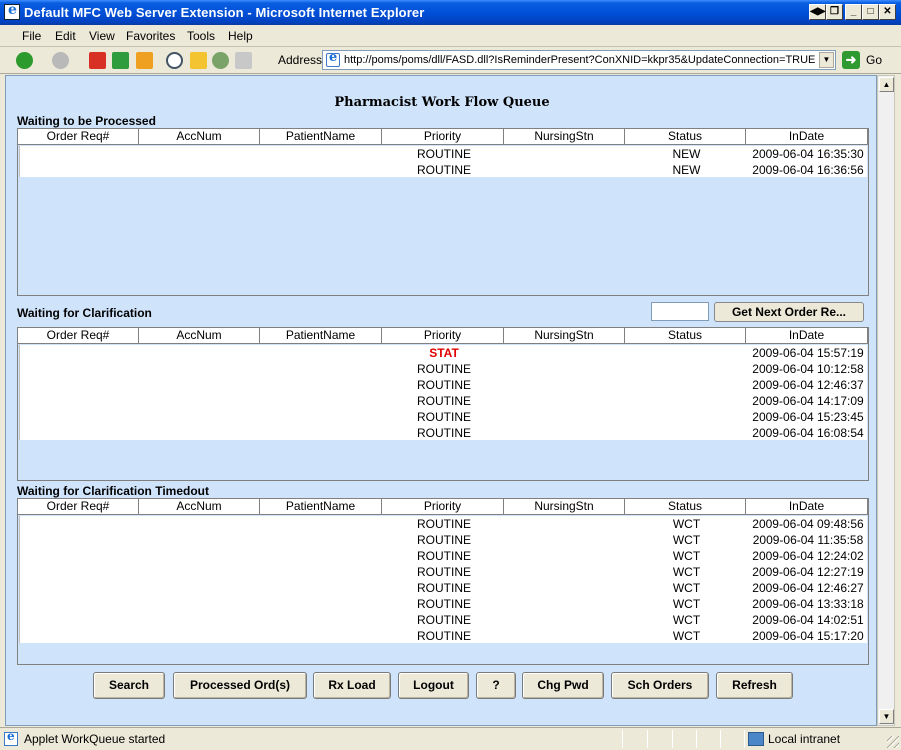 The height and width of the screenshot is (750, 901). Describe the element at coordinates (853, 12) in the screenshot. I see `minimize-button: _` at that location.